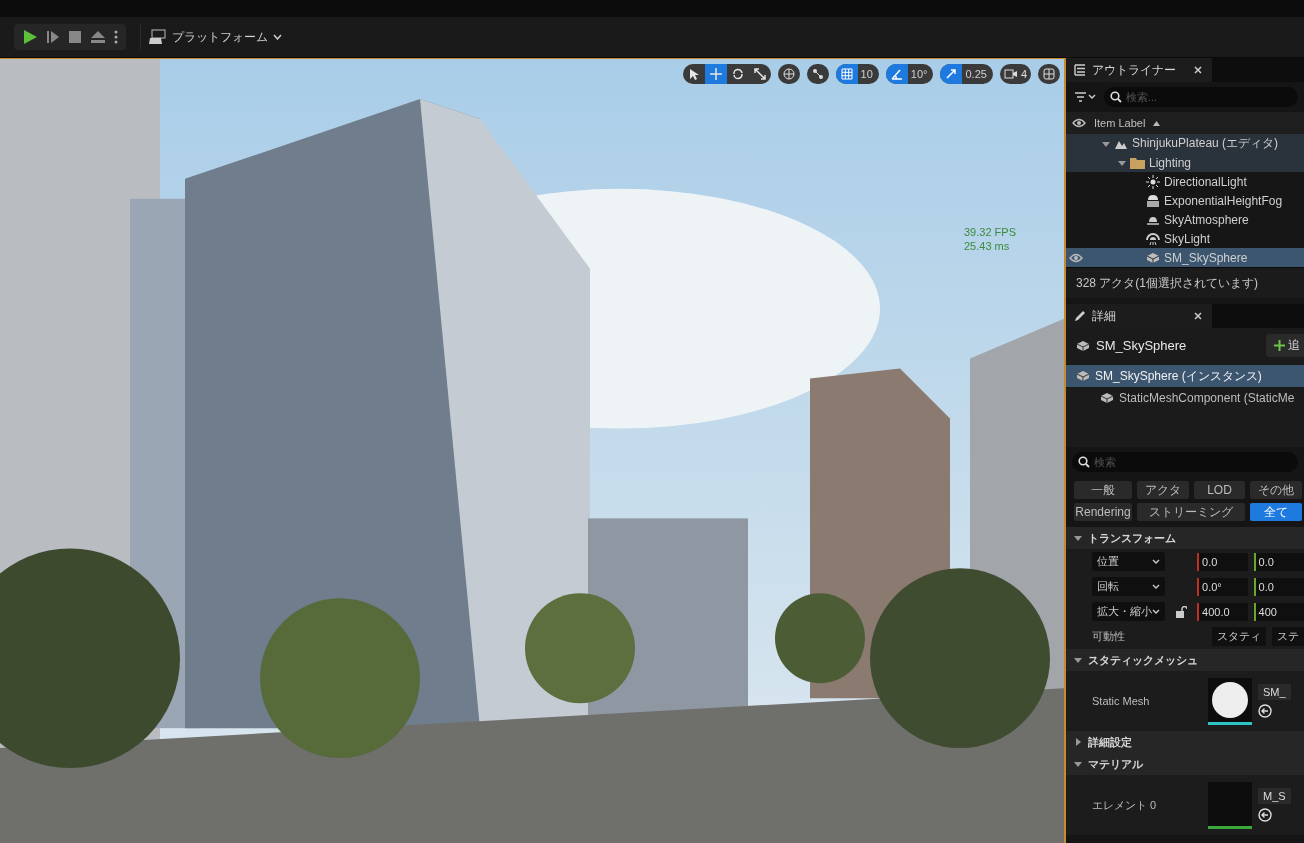  I want to click on column-header: Item Label, so click(1185, 123).